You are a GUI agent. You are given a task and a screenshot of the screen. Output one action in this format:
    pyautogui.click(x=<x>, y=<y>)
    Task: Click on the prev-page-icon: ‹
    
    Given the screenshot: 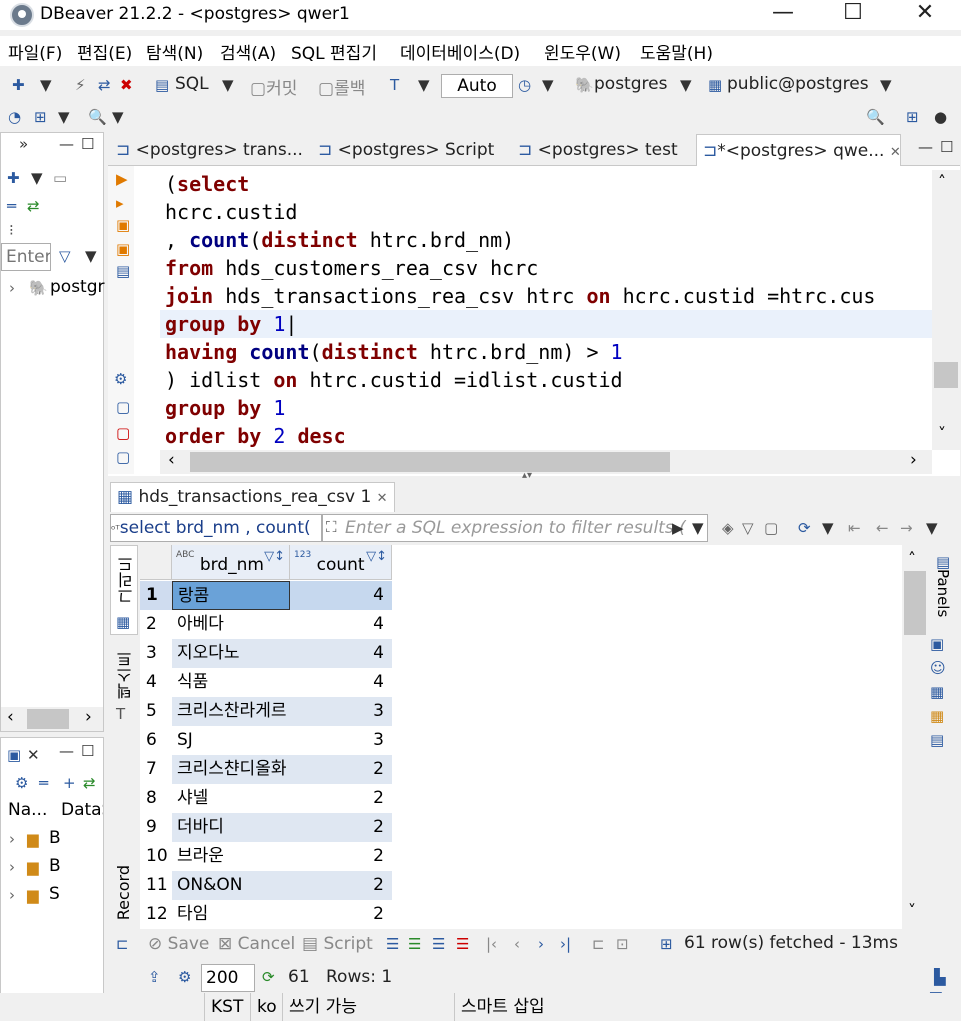 What is the action you would take?
    pyautogui.click(x=517, y=944)
    